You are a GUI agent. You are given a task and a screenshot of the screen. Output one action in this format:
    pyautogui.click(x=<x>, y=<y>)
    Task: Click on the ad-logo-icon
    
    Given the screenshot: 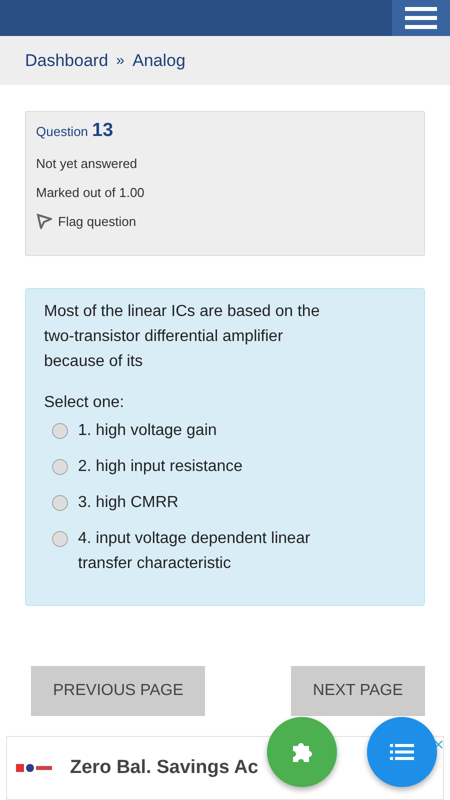 What is the action you would take?
    pyautogui.click(x=34, y=768)
    